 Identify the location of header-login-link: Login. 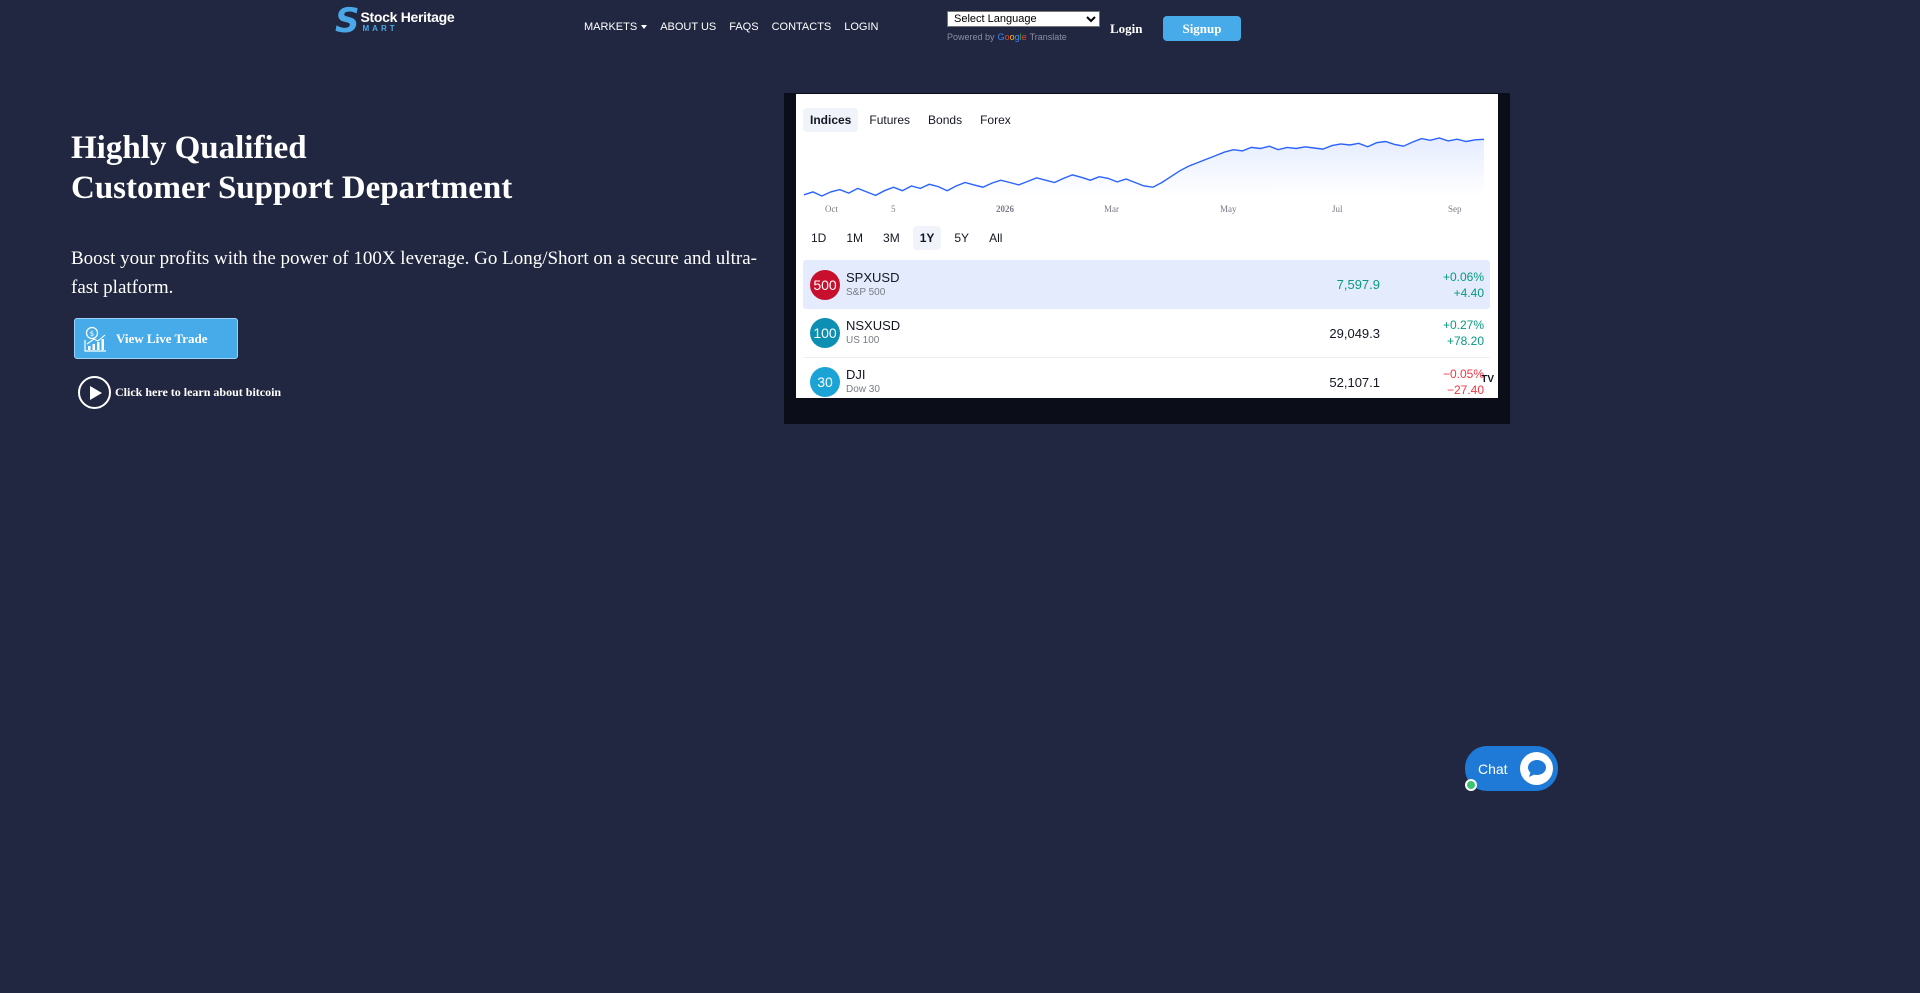
(1126, 29).